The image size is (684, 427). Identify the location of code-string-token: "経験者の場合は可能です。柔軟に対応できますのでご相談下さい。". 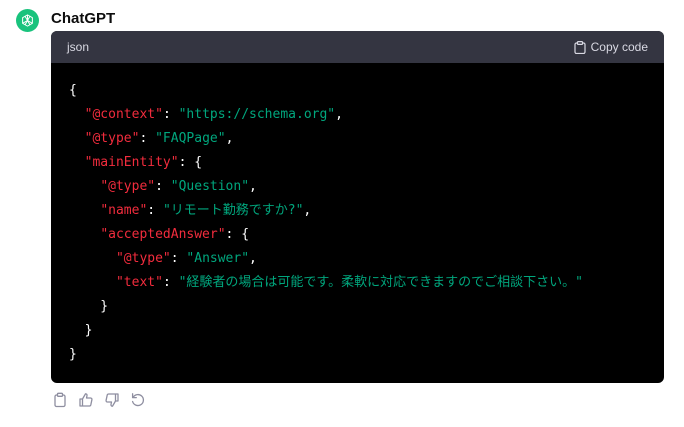
(380, 282).